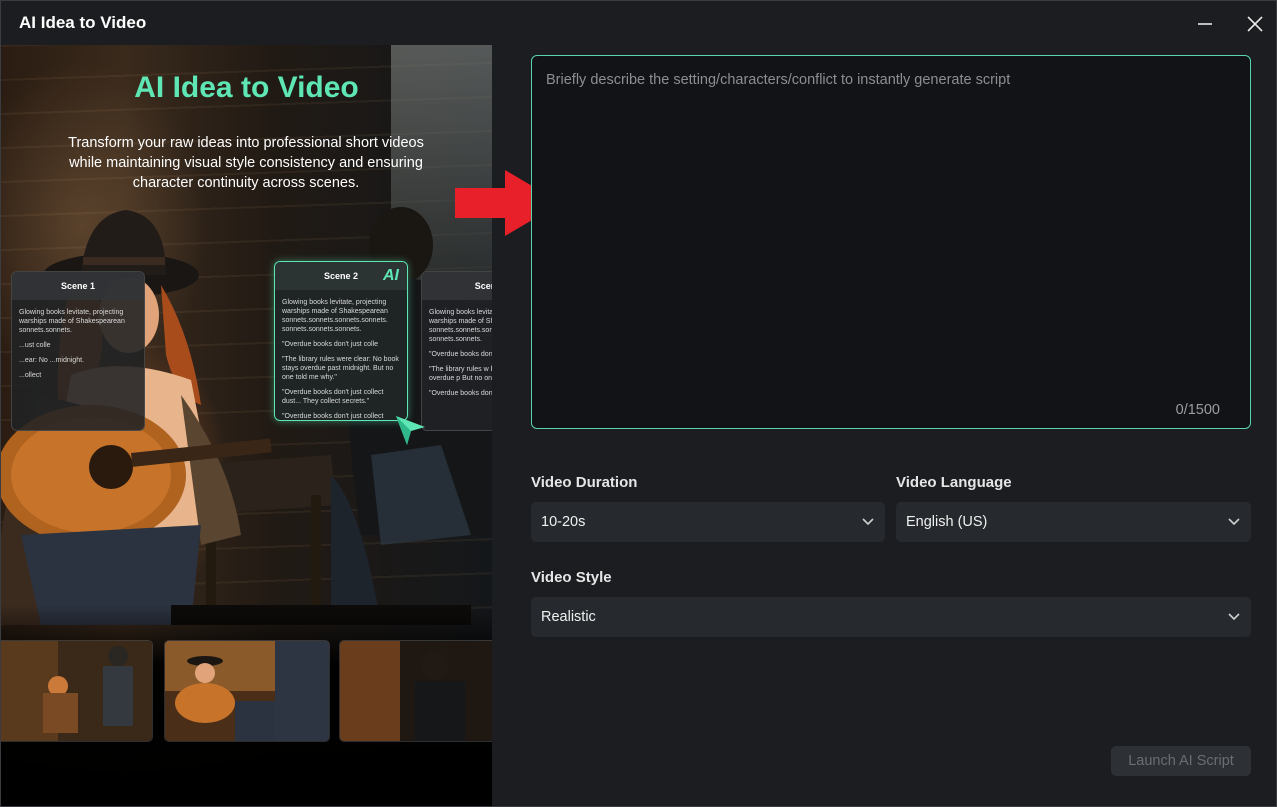 The image size is (1277, 807). What do you see at coordinates (1197, 410) in the screenshot?
I see `character-counter: 0/1500` at bounding box center [1197, 410].